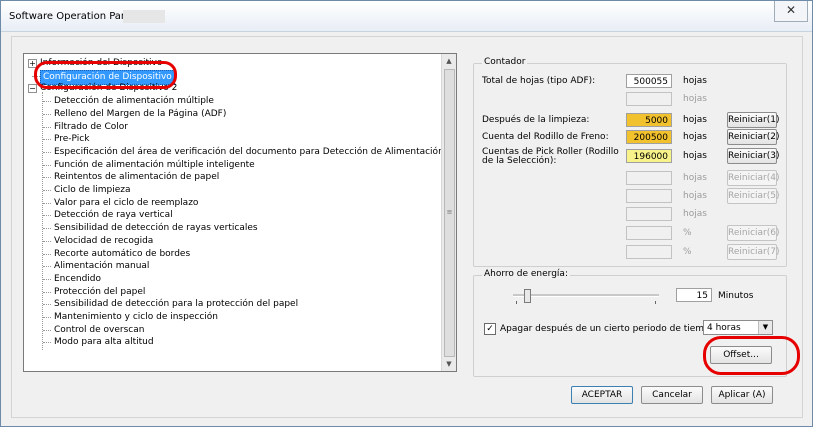 This screenshot has width=813, height=427. What do you see at coordinates (233, 266) in the screenshot?
I see `tree-item: Alimentación manual` at bounding box center [233, 266].